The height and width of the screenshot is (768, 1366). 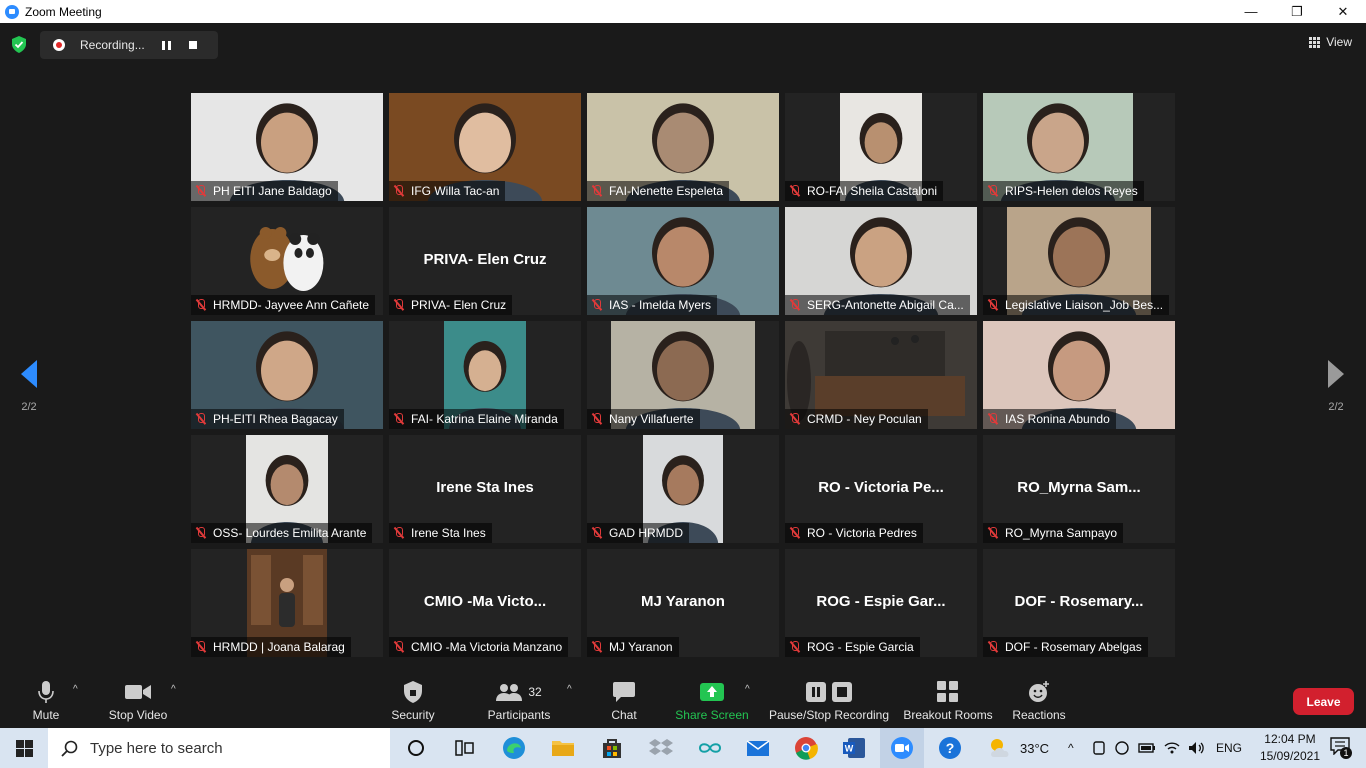 I want to click on participant-name: Nany Villafuerte, so click(x=651, y=419).